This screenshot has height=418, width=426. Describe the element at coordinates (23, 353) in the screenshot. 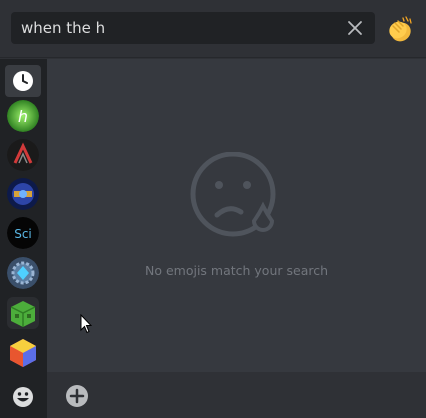

I see `server-cube-icon` at that location.